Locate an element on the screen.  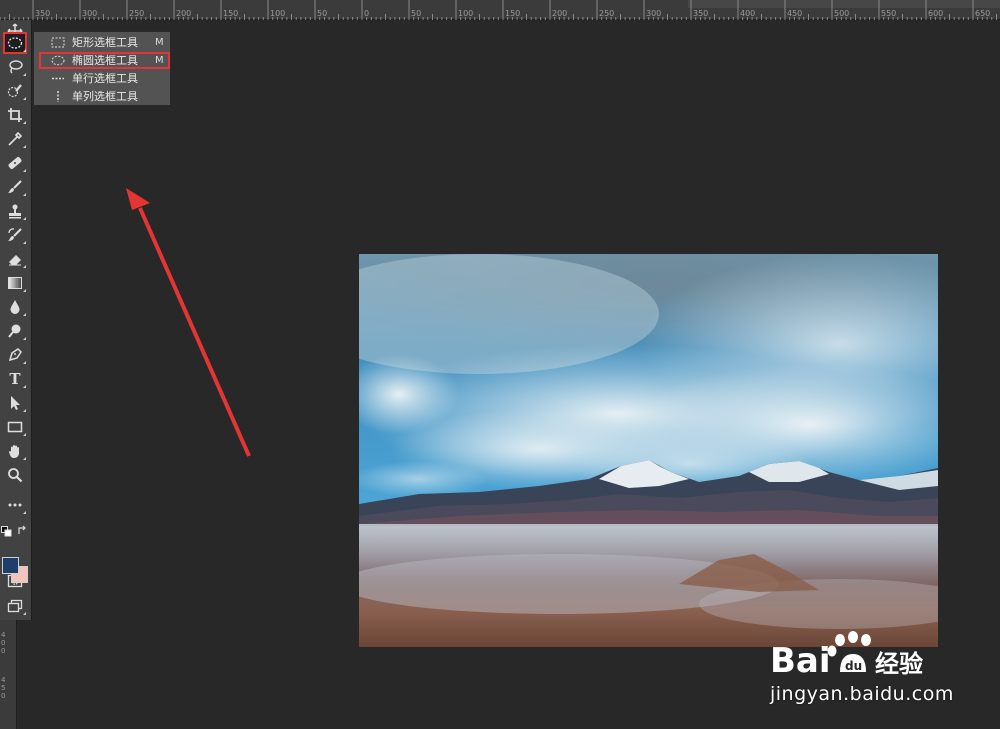
watermark-suffix: 经验 is located at coordinates (899, 664).